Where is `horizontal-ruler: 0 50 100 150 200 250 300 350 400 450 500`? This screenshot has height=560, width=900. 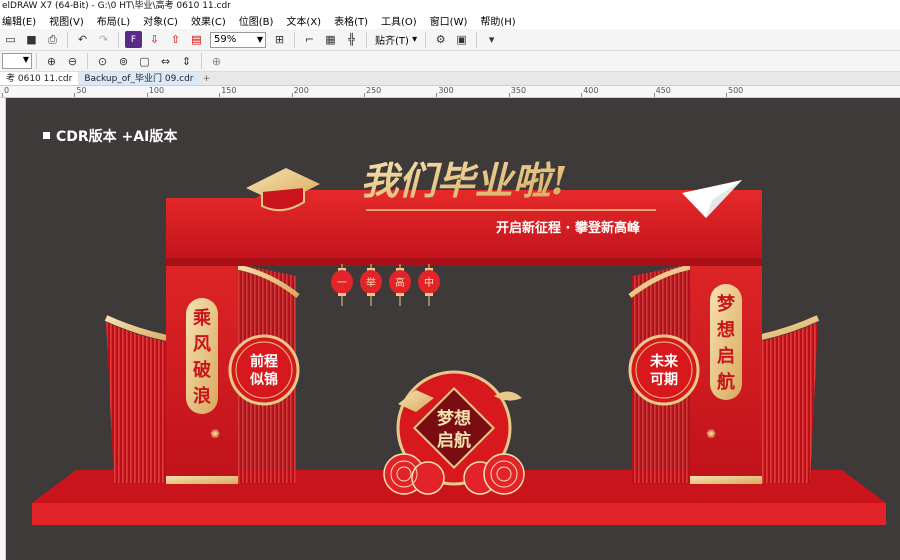 horizontal-ruler: 0 50 100 150 200 250 300 350 400 450 500 is located at coordinates (450, 92).